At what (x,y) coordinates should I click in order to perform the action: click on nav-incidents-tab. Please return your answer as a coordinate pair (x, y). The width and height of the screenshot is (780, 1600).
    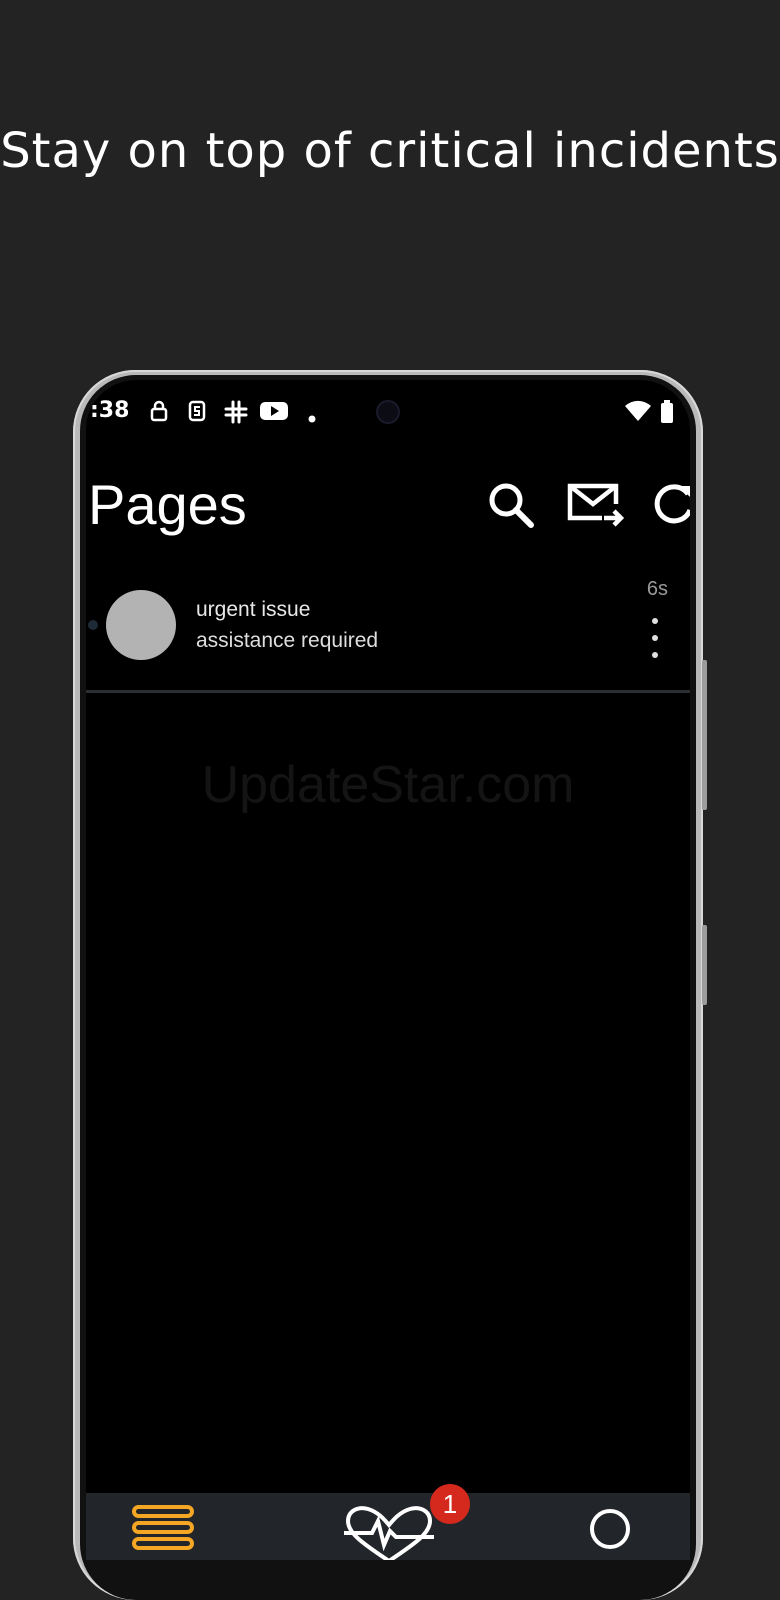
    Looking at the image, I should click on (389, 1526).